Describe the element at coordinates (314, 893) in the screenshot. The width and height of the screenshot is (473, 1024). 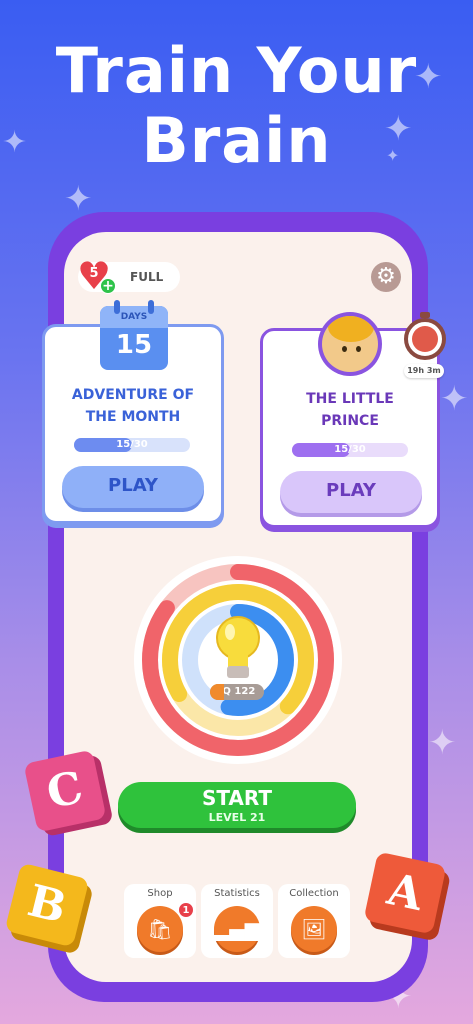
I see `menu-collection-label: Collection` at that location.